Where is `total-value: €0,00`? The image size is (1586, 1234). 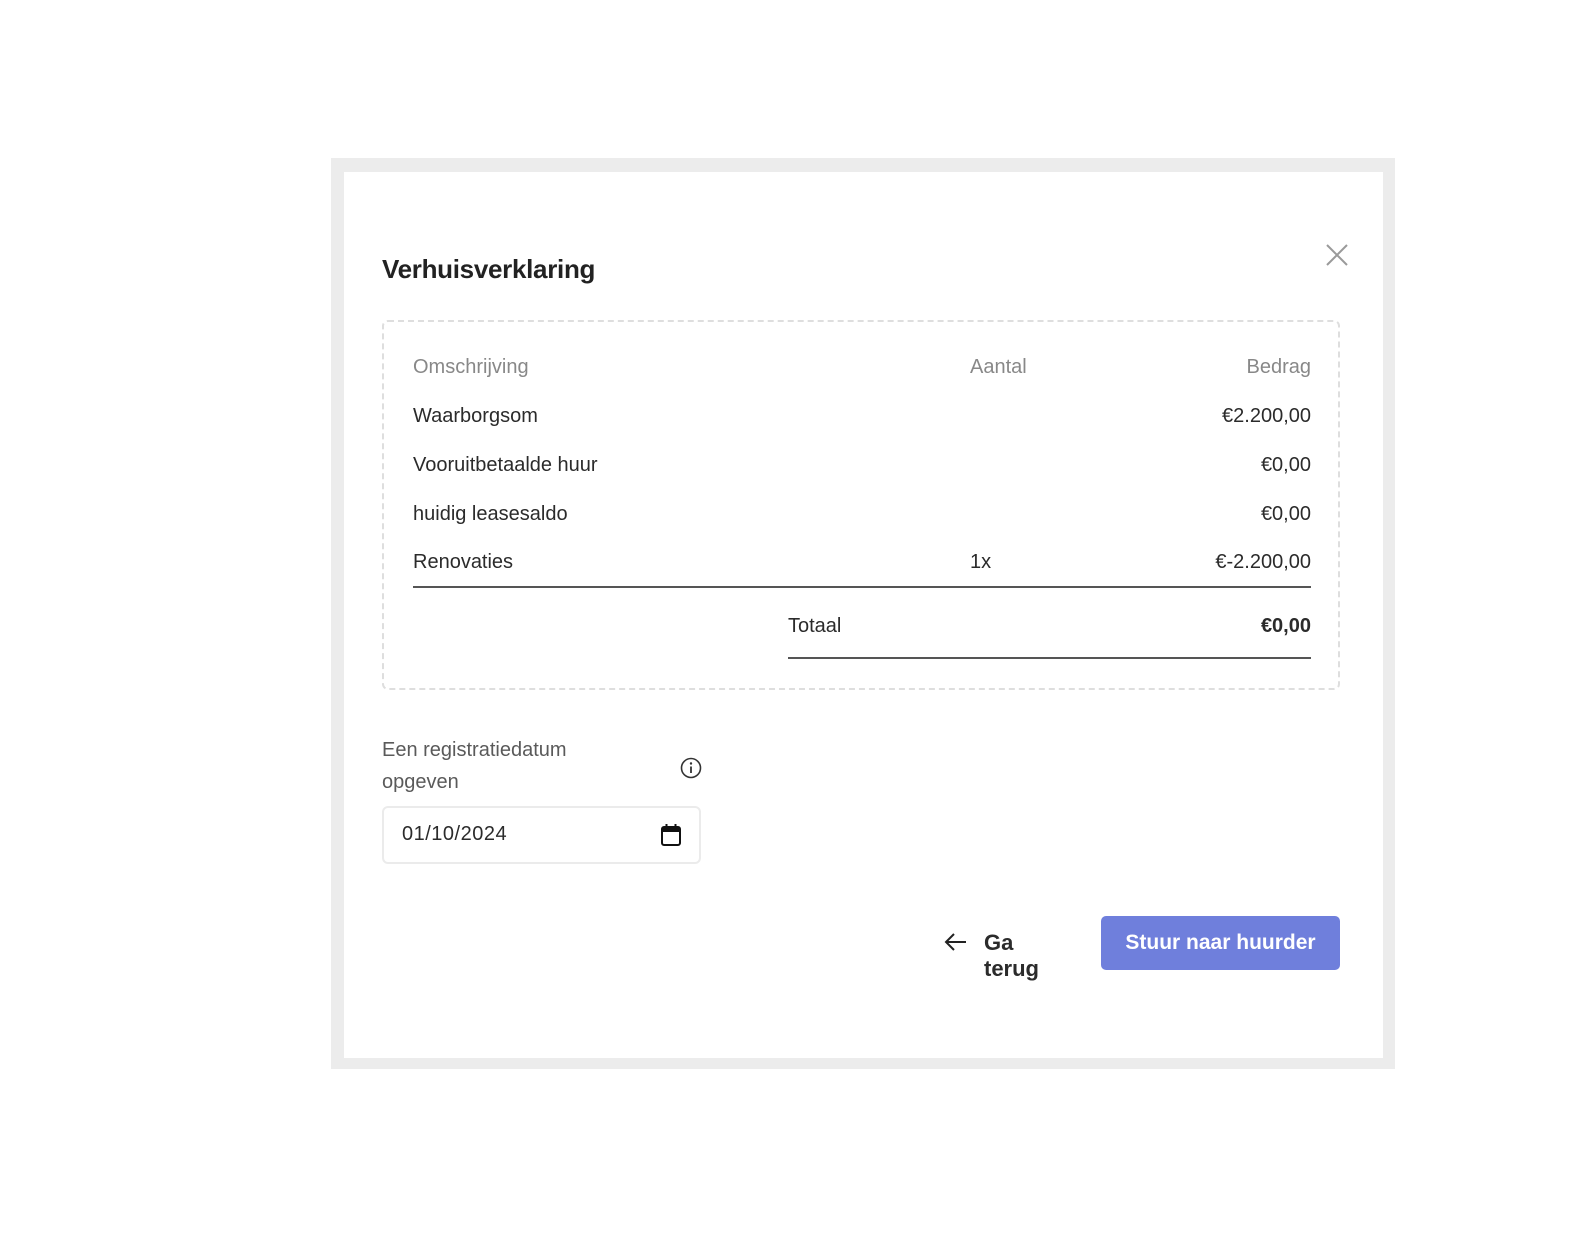 total-value: €0,00 is located at coordinates (1285, 626).